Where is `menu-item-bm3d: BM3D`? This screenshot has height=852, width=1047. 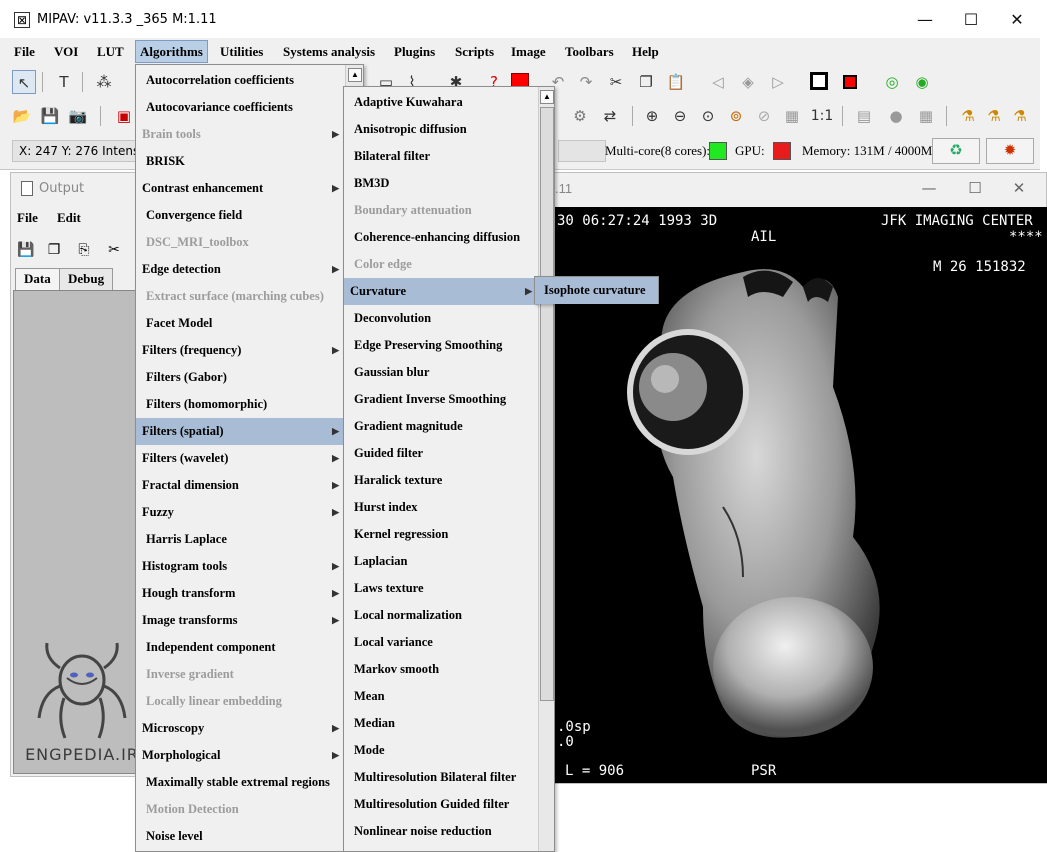
menu-item-bm3d: BM3D is located at coordinates (441, 183).